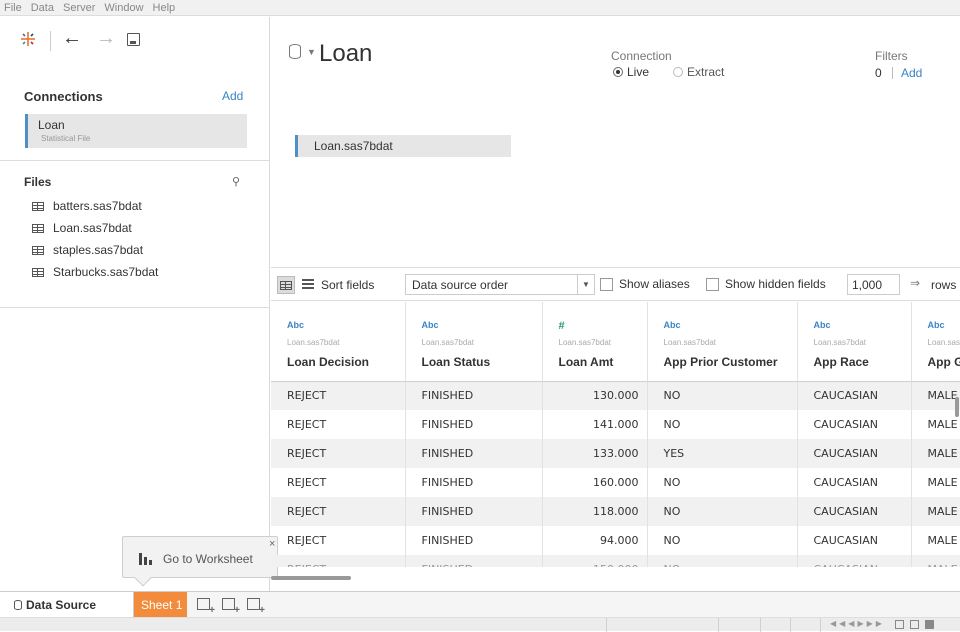 The height and width of the screenshot is (632, 960). Describe the element at coordinates (594, 511) in the screenshot. I see `table-cell: 118.000` at that location.